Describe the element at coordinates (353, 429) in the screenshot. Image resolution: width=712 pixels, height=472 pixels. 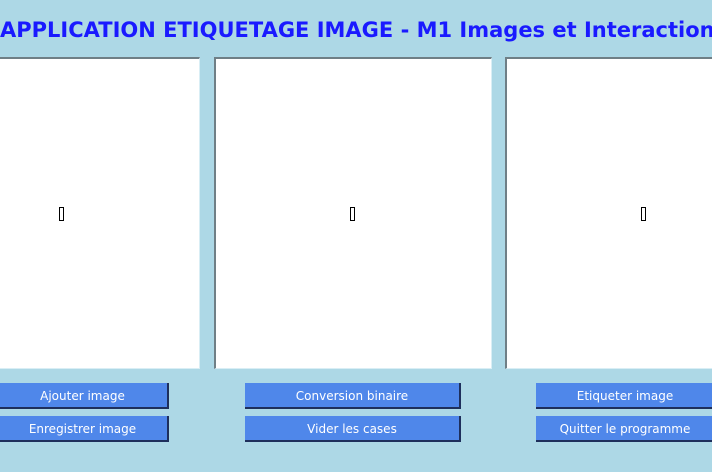
I see `clear-boxes-button: Vider les cases` at that location.